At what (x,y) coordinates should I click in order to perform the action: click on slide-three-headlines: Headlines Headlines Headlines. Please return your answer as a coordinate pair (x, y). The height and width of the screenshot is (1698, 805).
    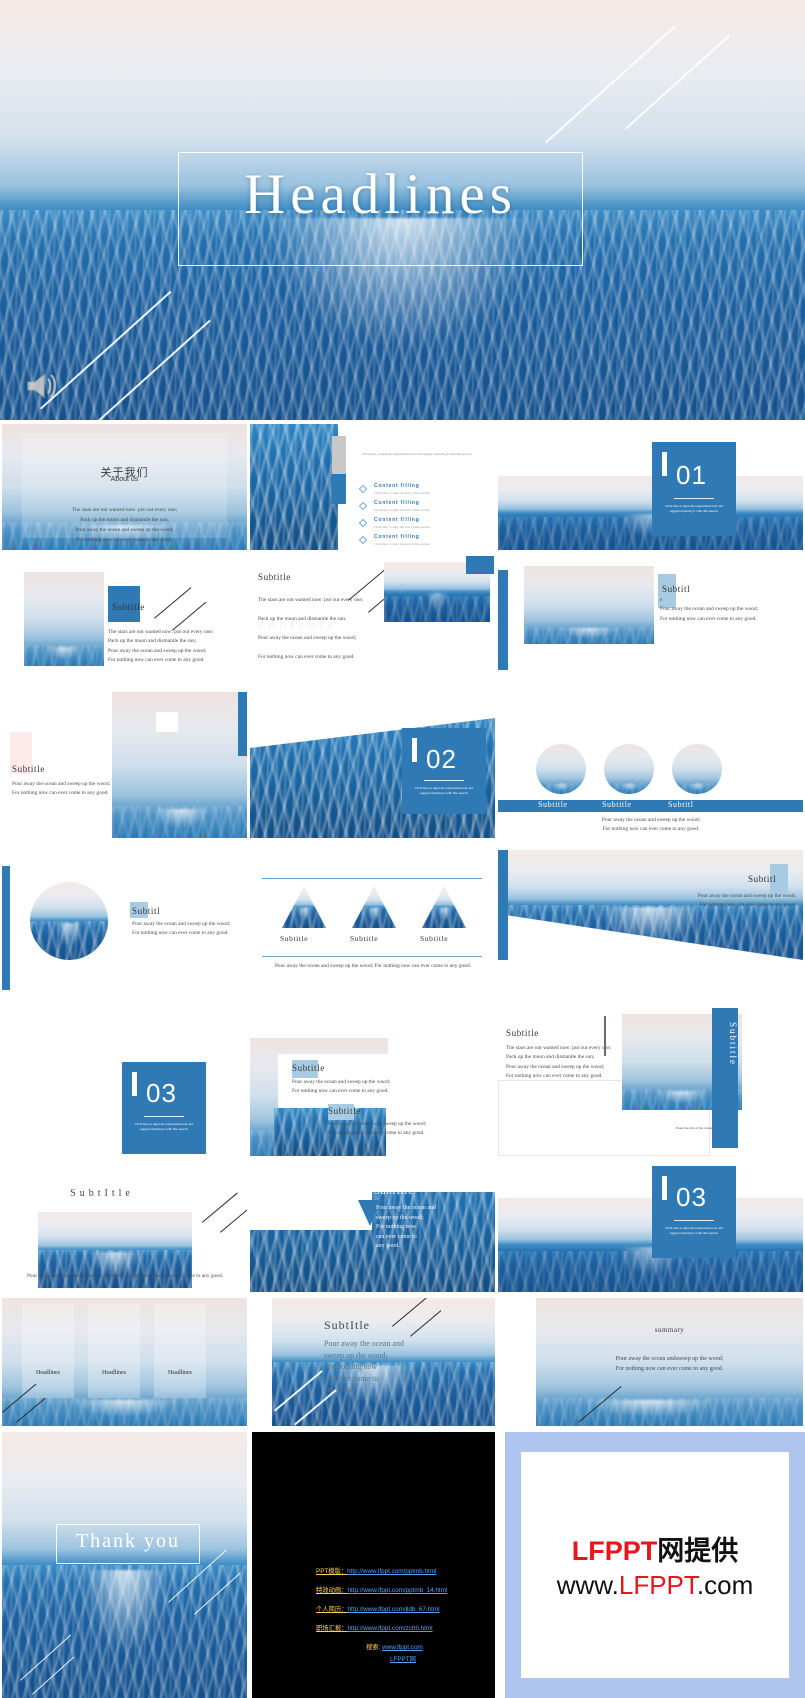
    Looking at the image, I should click on (124, 1362).